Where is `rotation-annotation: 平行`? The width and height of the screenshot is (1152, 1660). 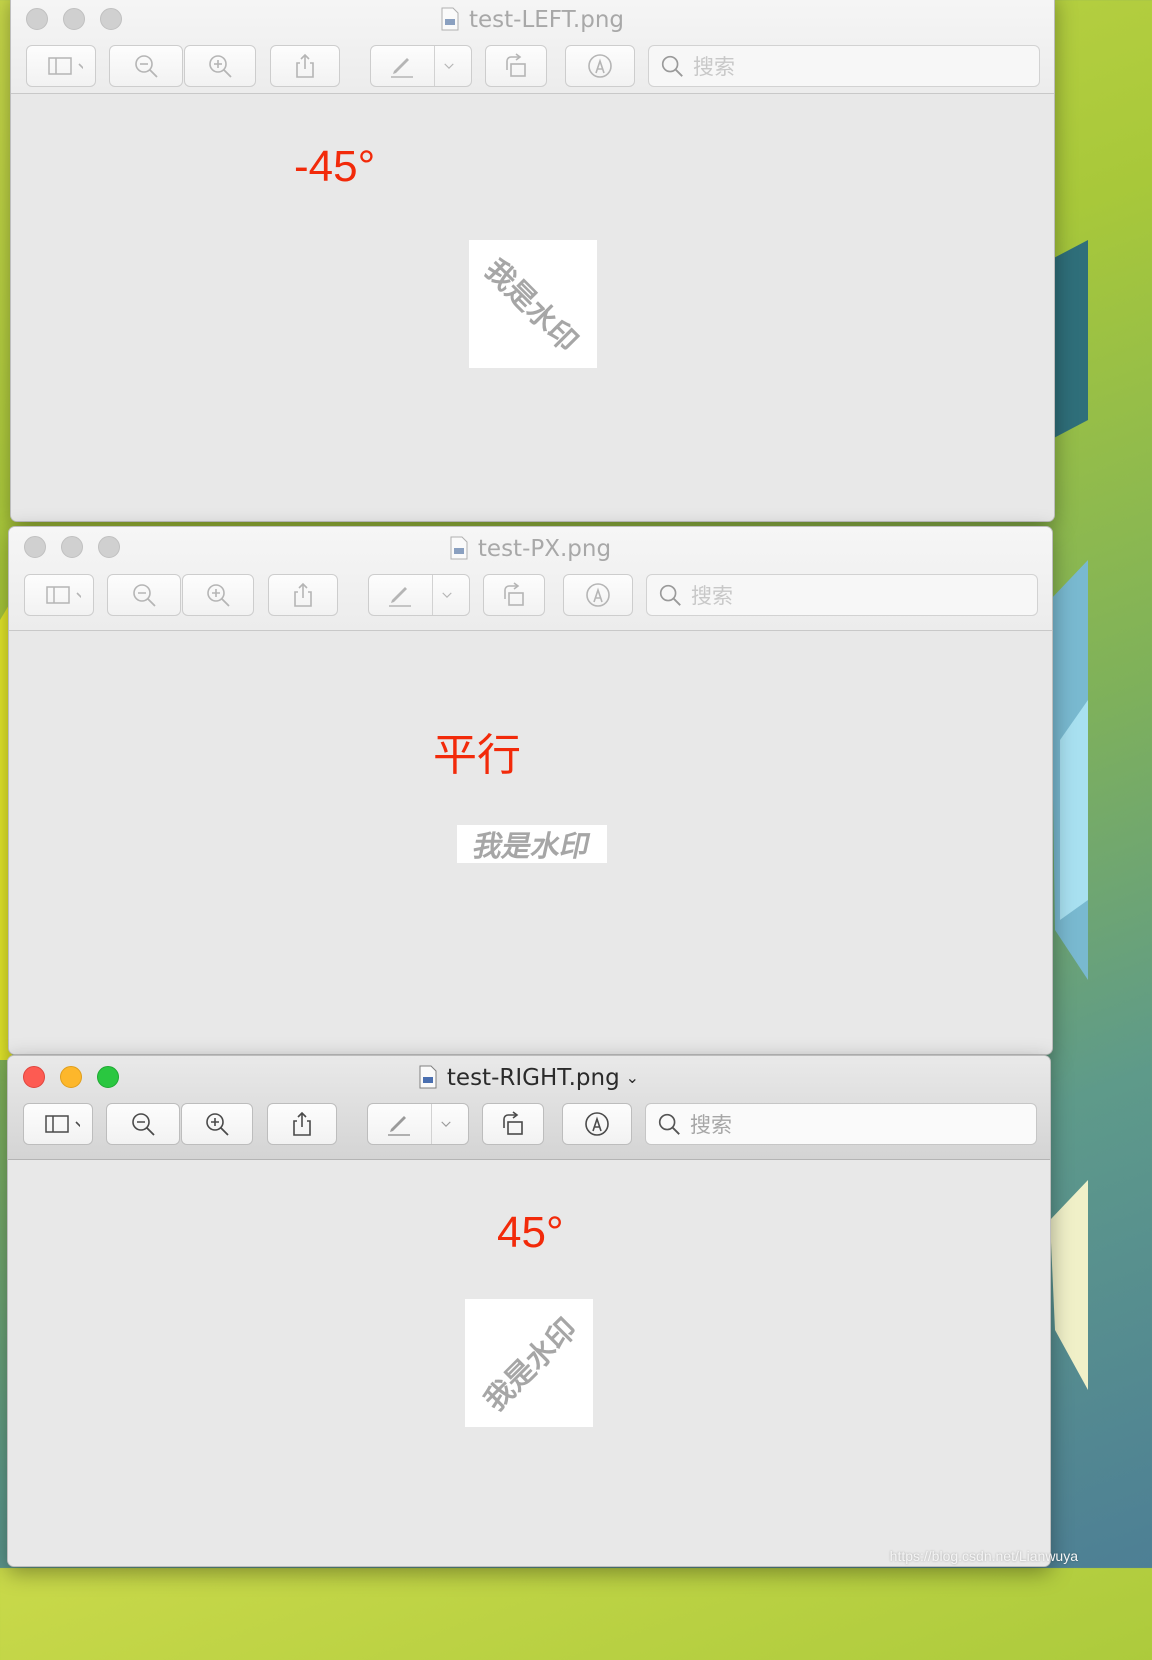
rotation-annotation: 平行 is located at coordinates (477, 755).